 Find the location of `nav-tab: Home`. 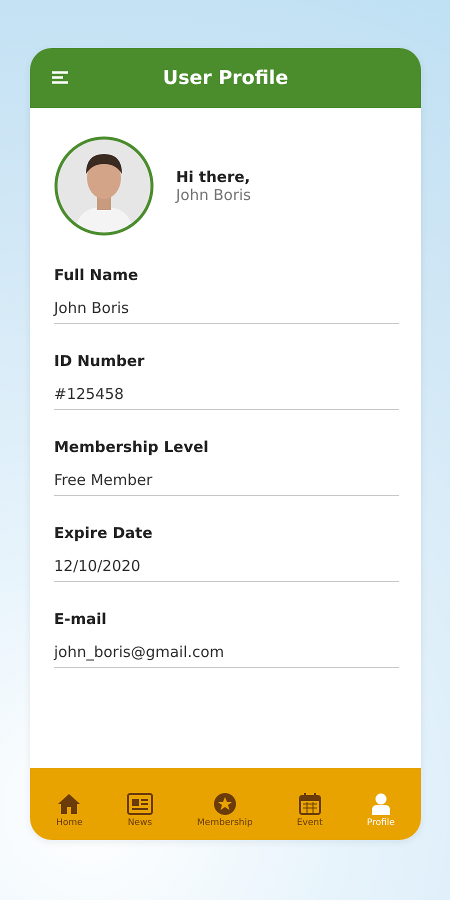

nav-tab: Home is located at coordinates (69, 810).